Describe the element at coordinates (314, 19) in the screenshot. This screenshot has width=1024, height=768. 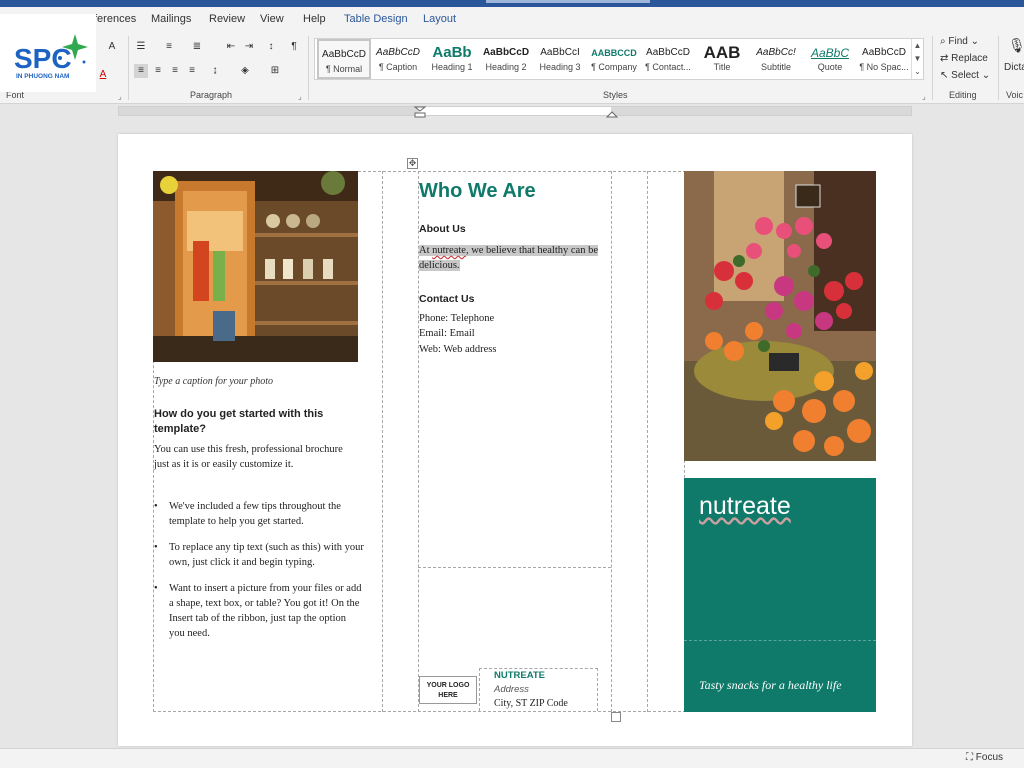
I see `tab-help: Help` at that location.